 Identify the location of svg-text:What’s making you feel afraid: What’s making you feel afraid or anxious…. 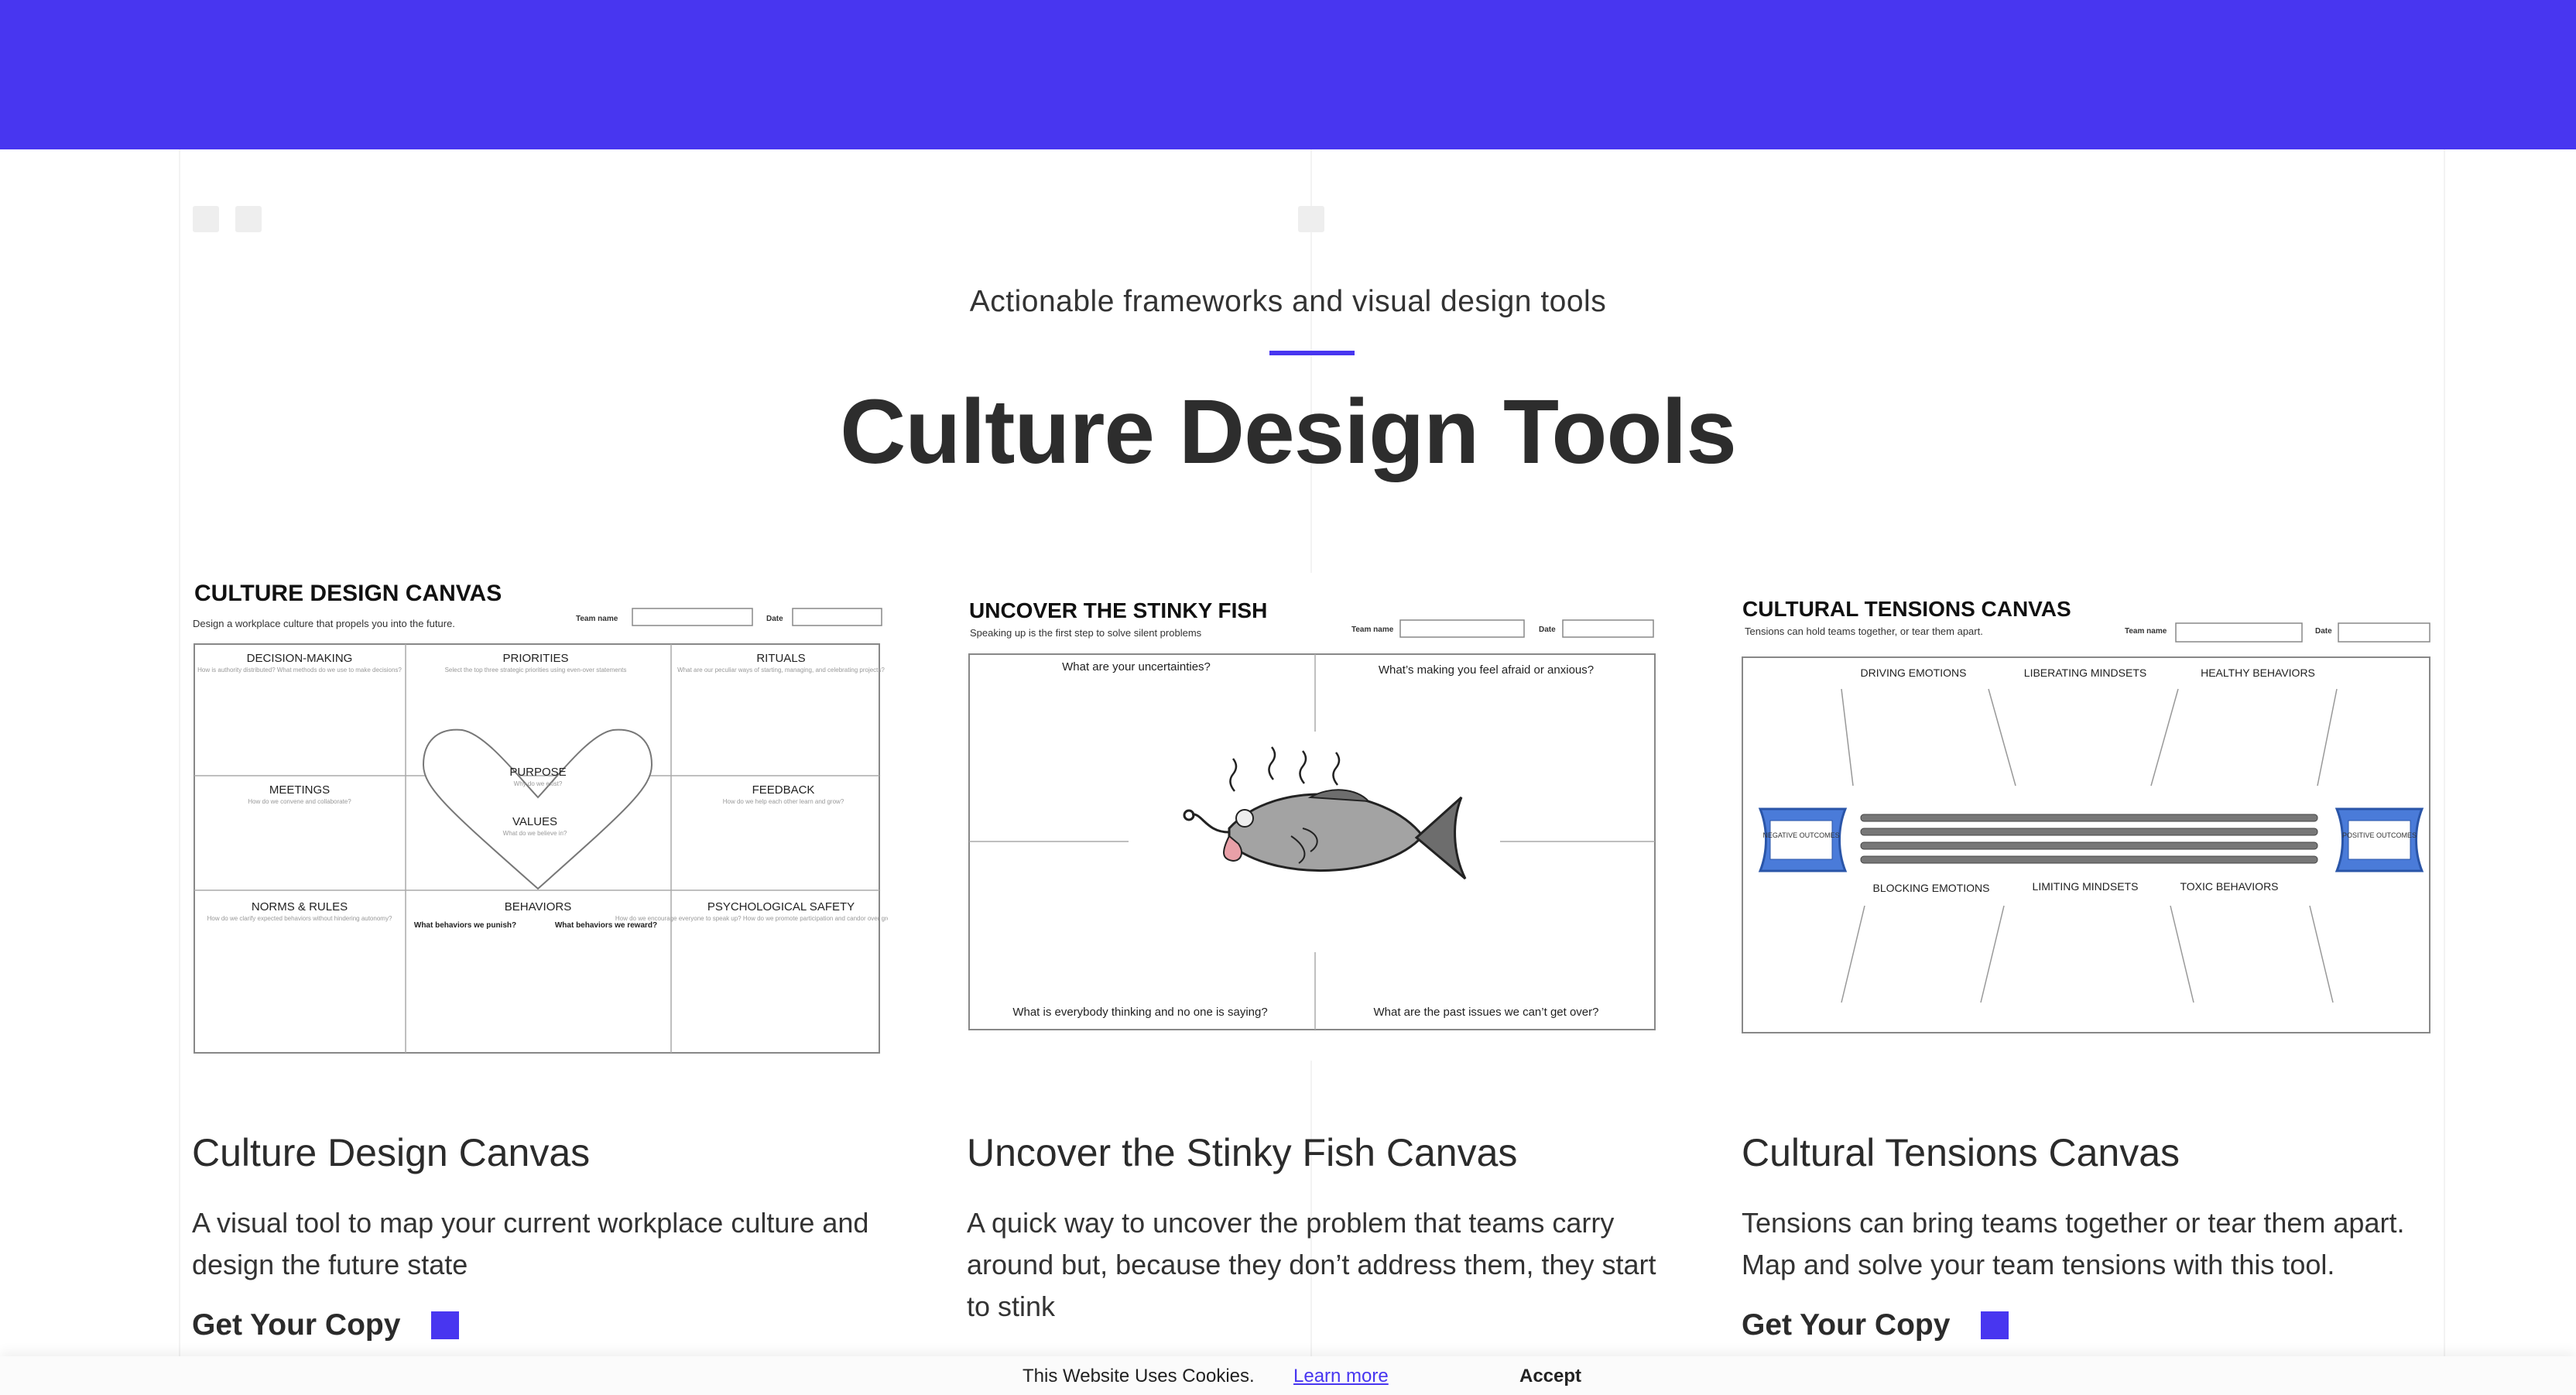
(1486, 670).